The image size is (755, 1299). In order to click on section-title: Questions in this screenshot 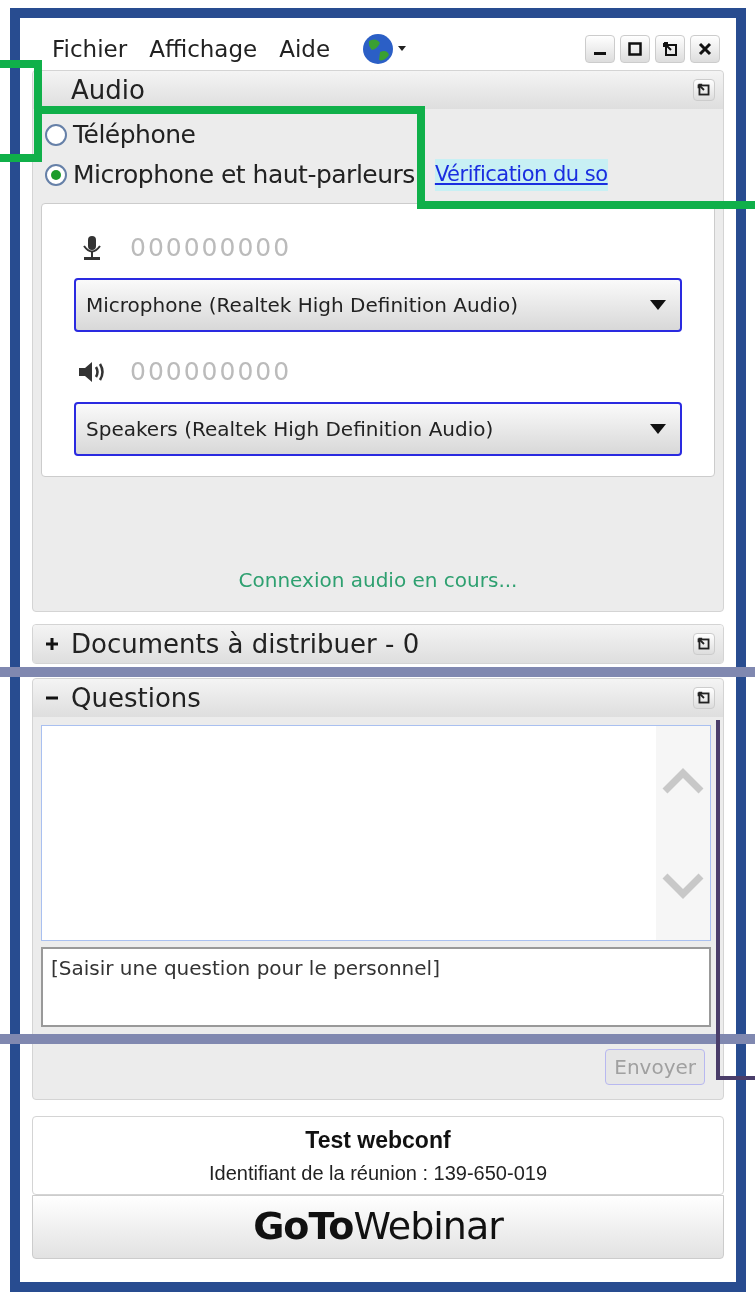, I will do `click(136, 698)`.